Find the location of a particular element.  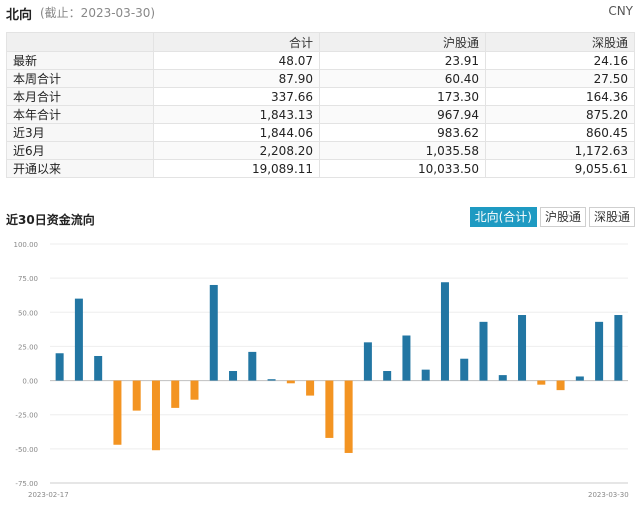

table-row: 近6月 2,208.20 1,035.58 1,172.63 is located at coordinates (320, 150).